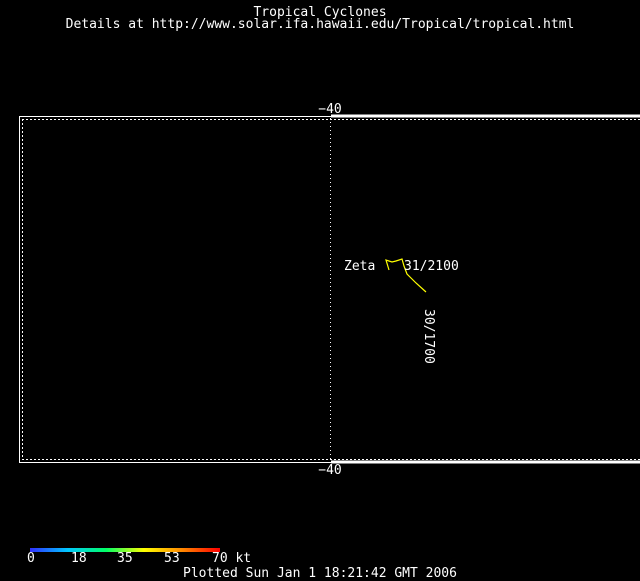 Image resolution: width=640 pixels, height=581 pixels. What do you see at coordinates (172, 559) in the screenshot?
I see `scale-tick-53: 53` at bounding box center [172, 559].